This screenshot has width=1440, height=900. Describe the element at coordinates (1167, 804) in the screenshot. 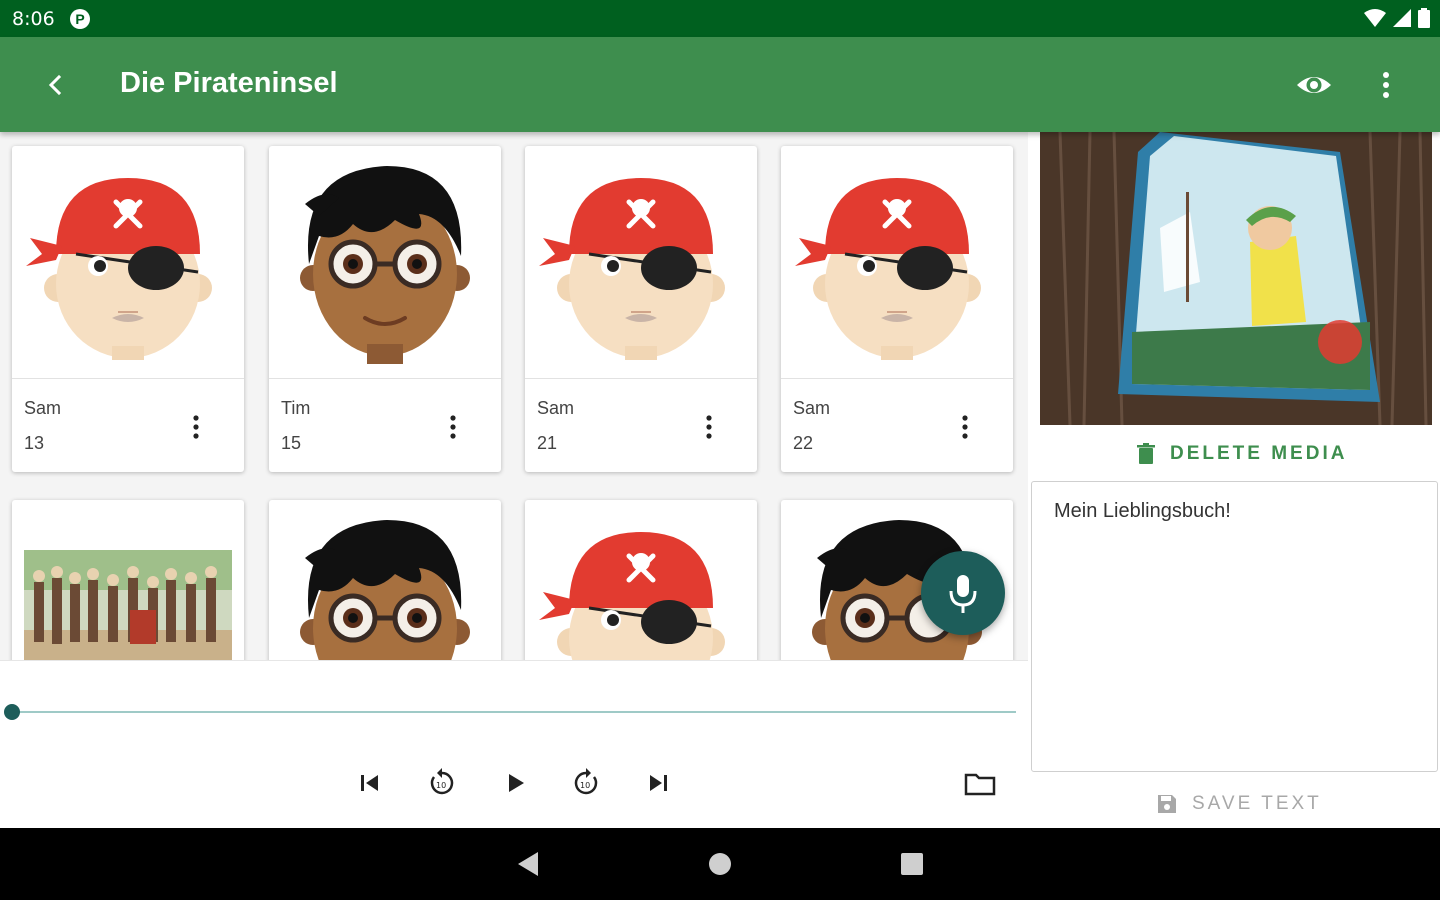

I see `save-icon` at that location.